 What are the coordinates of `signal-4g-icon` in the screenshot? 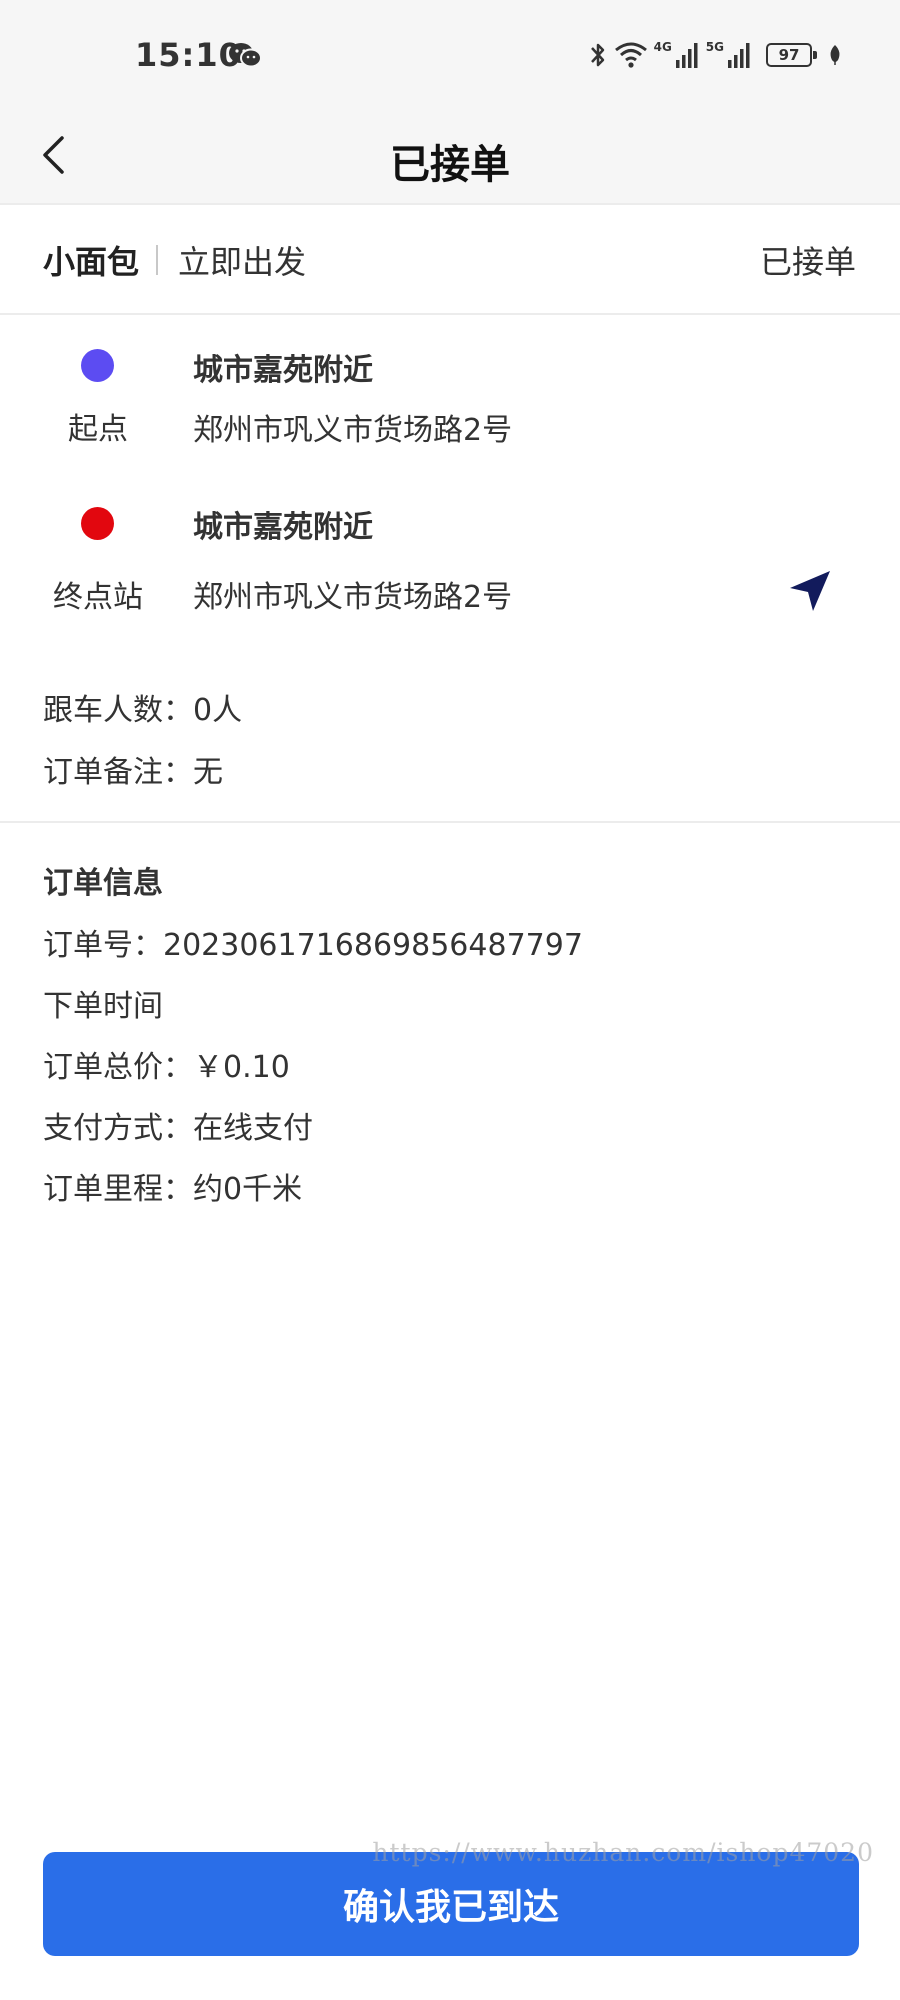 It's located at (686, 55).